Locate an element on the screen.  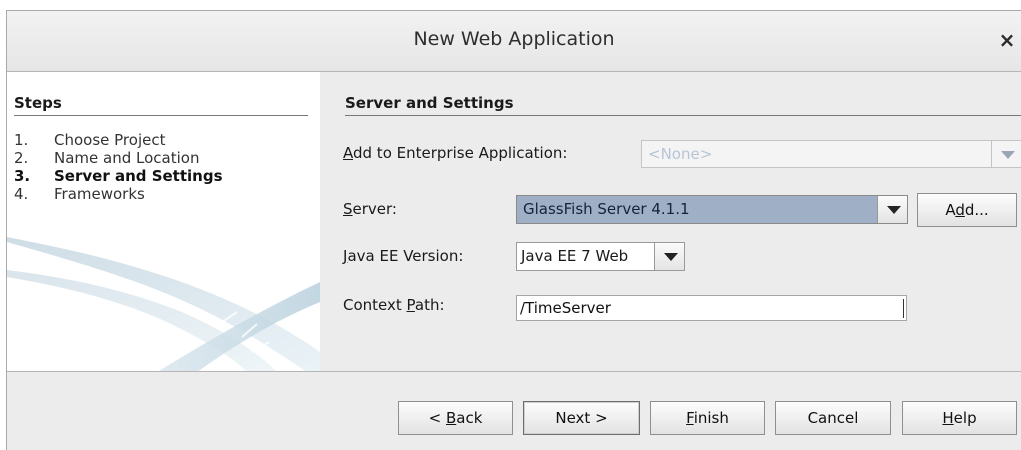
enterprise-application-label: Add to Enterprise Application: is located at coordinates (455, 153).